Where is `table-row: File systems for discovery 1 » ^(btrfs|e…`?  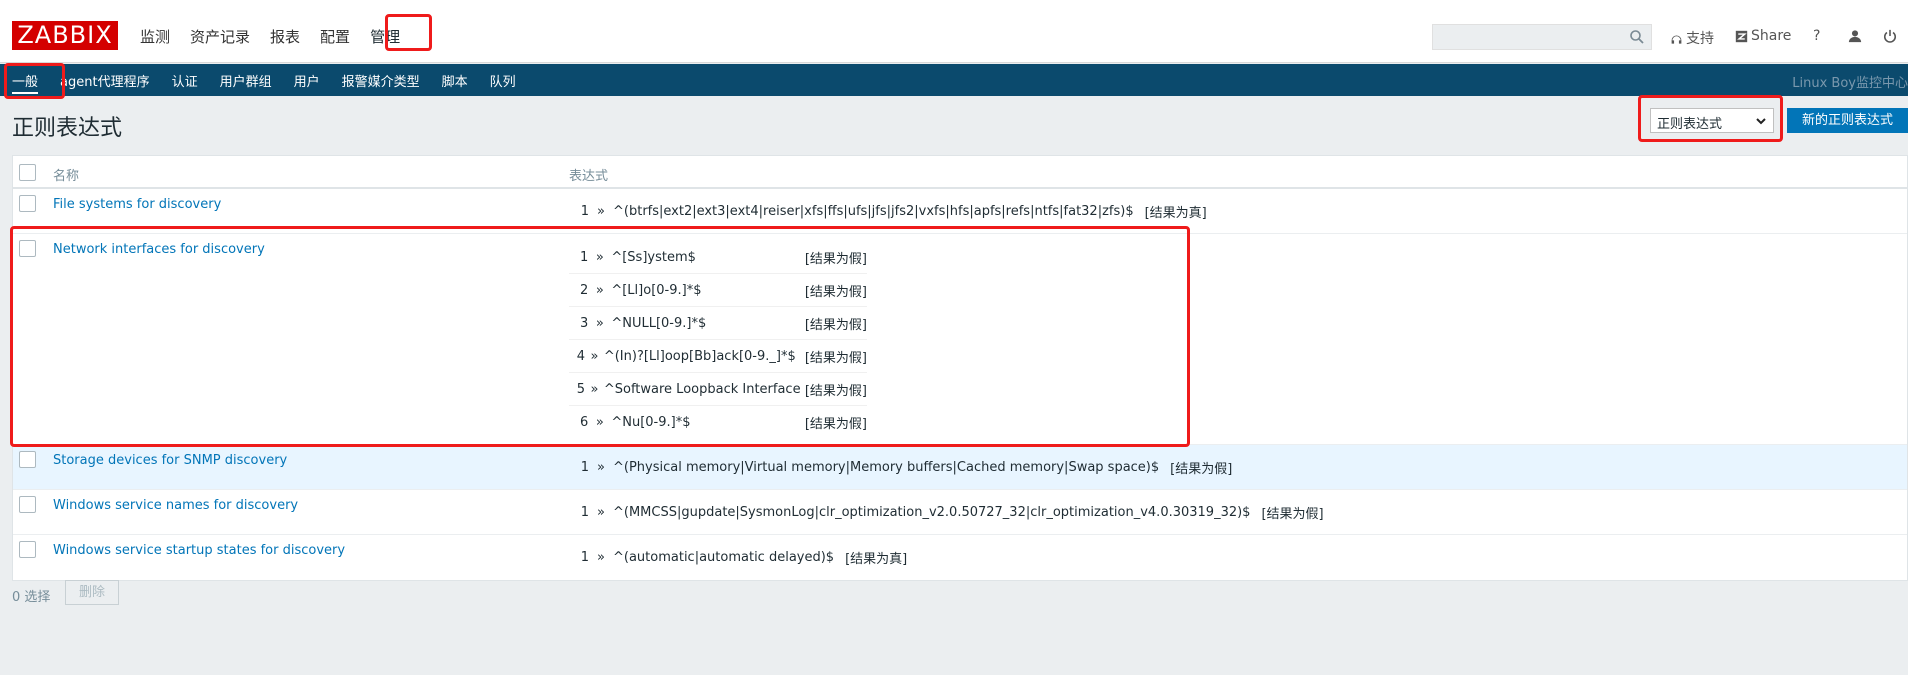
table-row: File systems for discovery 1 » ^(btrfs|e… is located at coordinates (960, 211).